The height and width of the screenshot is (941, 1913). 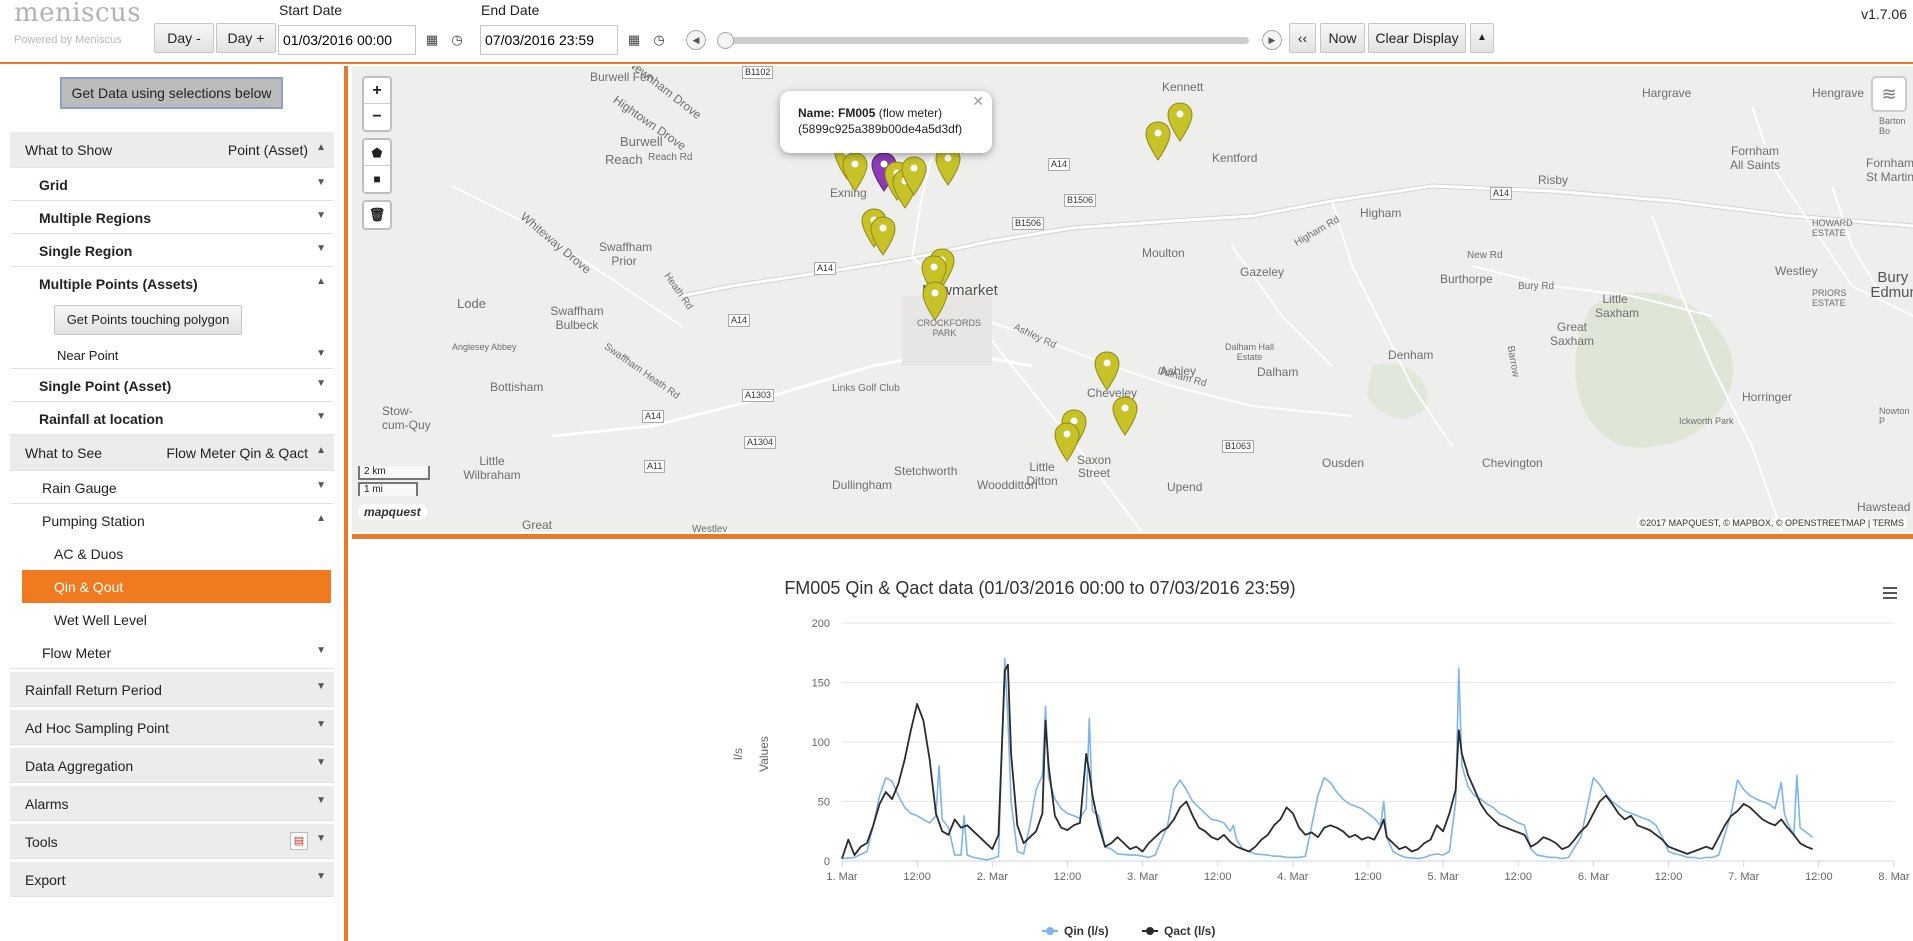 What do you see at coordinates (377, 91) in the screenshot?
I see `zoom-in-button: +` at bounding box center [377, 91].